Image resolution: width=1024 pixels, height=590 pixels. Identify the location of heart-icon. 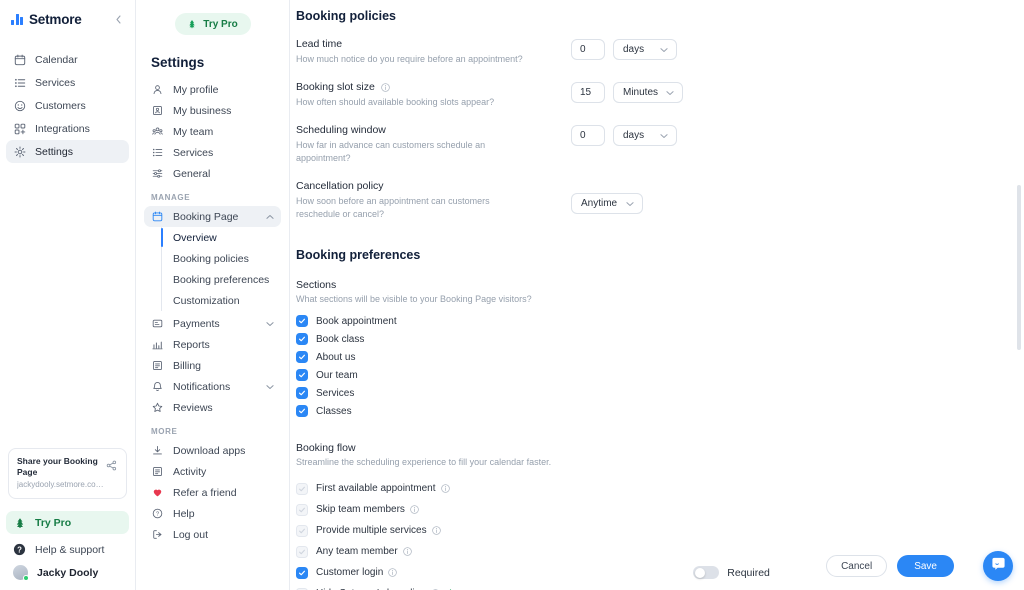
(157, 492).